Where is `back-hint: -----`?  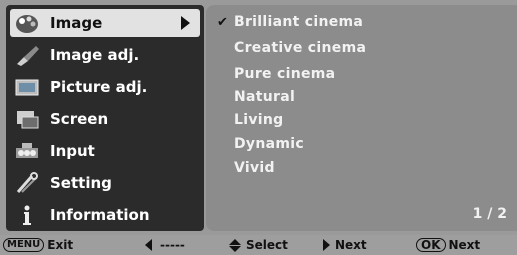
back-hint: ----- is located at coordinates (165, 245).